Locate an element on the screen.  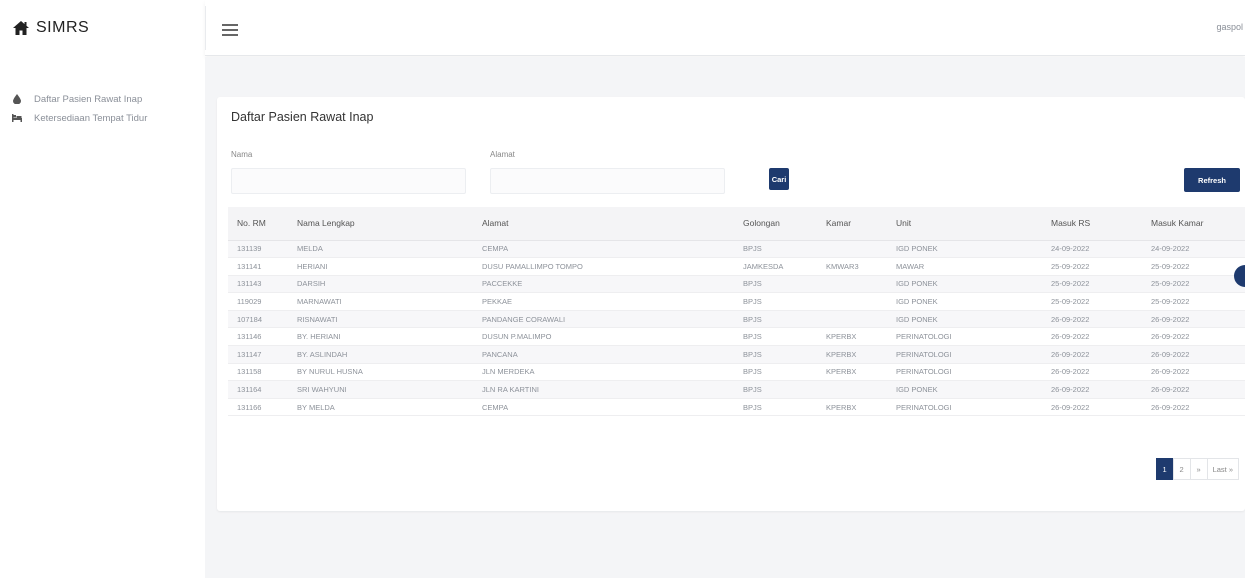
refresh-button: Refresh is located at coordinates (1212, 180).